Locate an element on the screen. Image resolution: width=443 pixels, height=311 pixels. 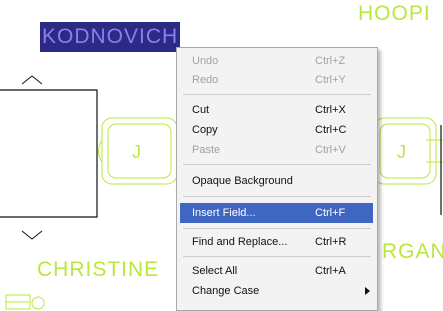
chevron-up-icon is located at coordinates (32, 80).